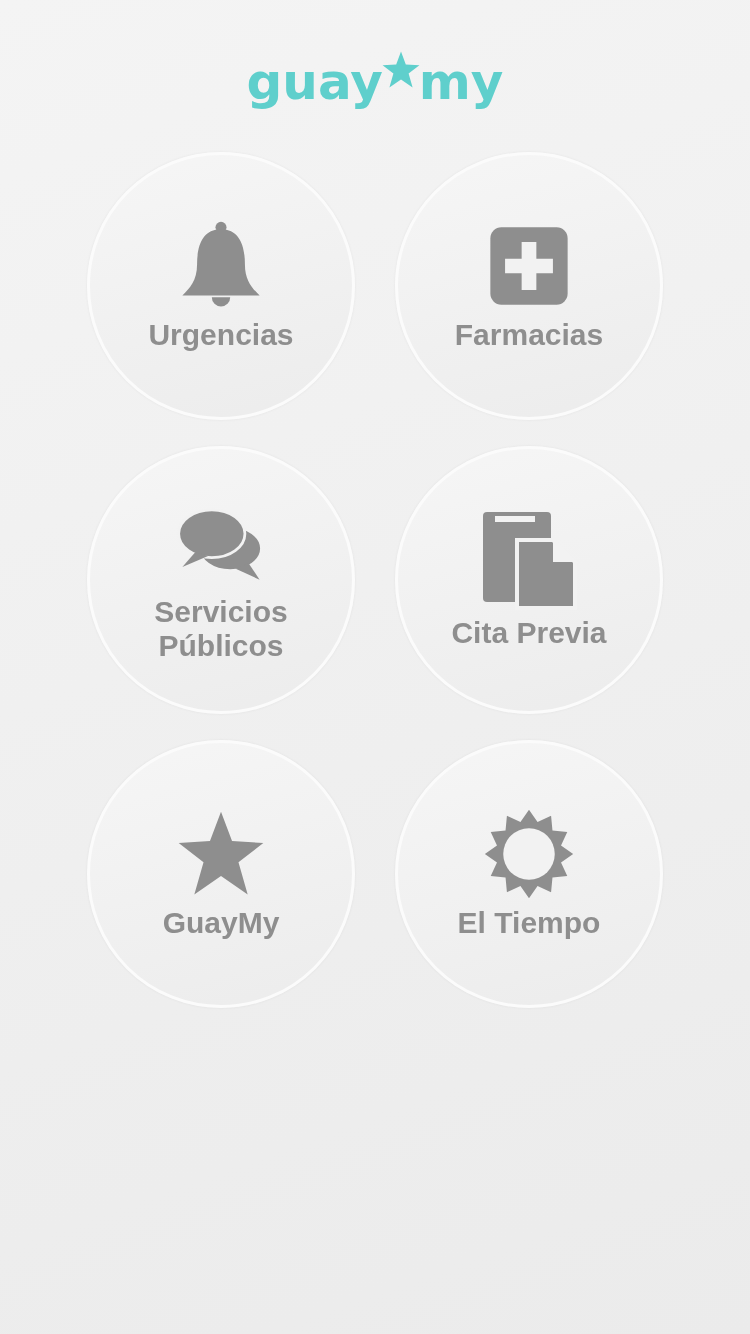 The image size is (750, 1334). I want to click on menu-tile: GuayMy, so click(221, 874).